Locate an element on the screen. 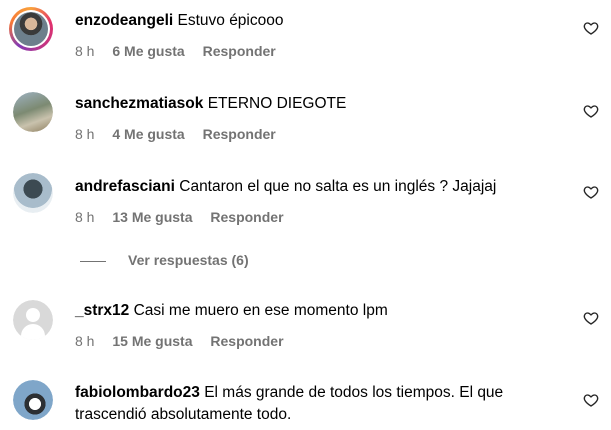 This screenshot has height=430, width=611. comment-likes: 15 Me gusta is located at coordinates (152, 341).